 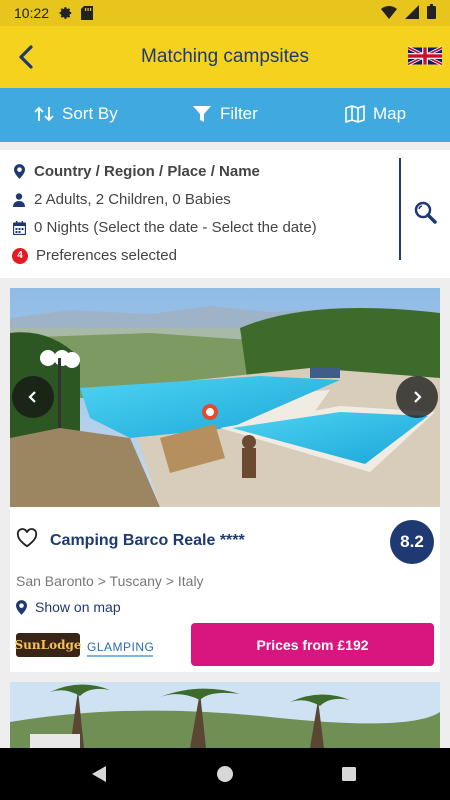 I want to click on person-icon, so click(x=19, y=199).